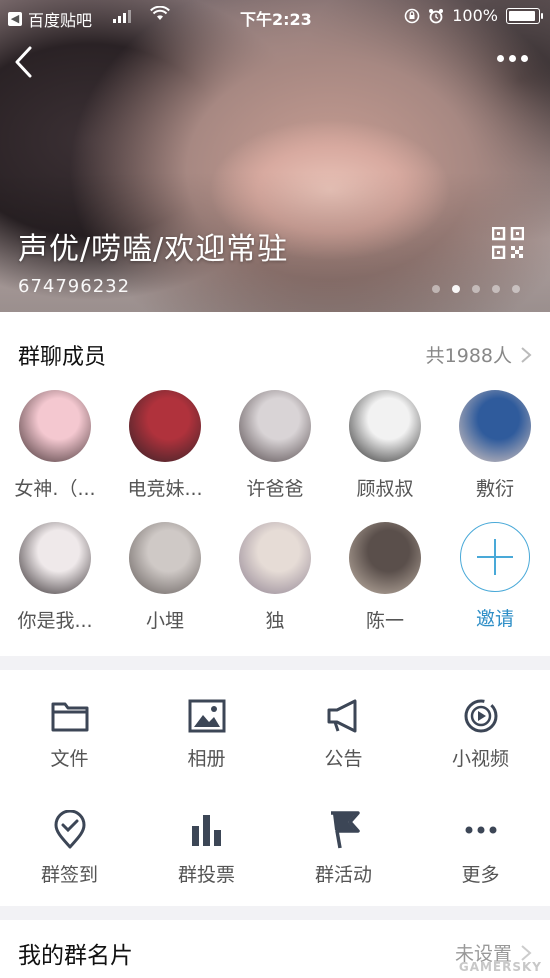 This screenshot has width=550, height=978. I want to click on tool-activity: 群活动, so click(343, 848).